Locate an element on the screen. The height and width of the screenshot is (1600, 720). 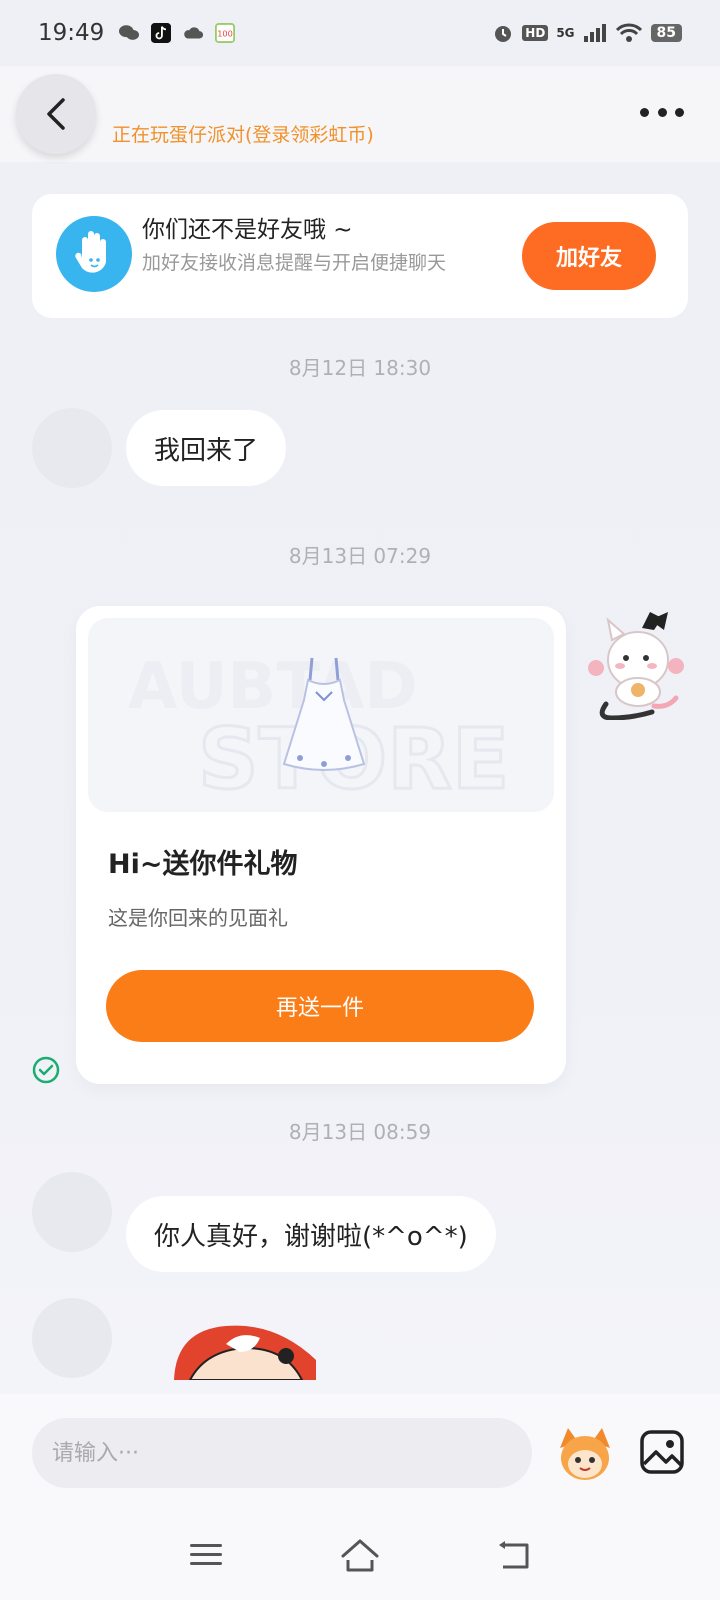
system-icons: HD 5G 85 is located at coordinates (587, 33).